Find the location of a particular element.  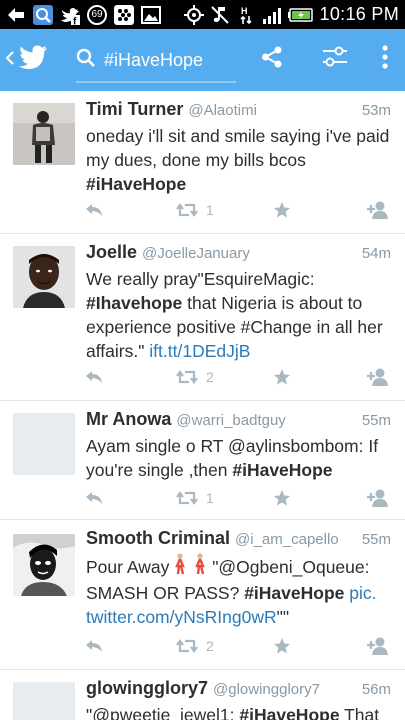

author-handle: @warri_badtguy is located at coordinates (230, 420).